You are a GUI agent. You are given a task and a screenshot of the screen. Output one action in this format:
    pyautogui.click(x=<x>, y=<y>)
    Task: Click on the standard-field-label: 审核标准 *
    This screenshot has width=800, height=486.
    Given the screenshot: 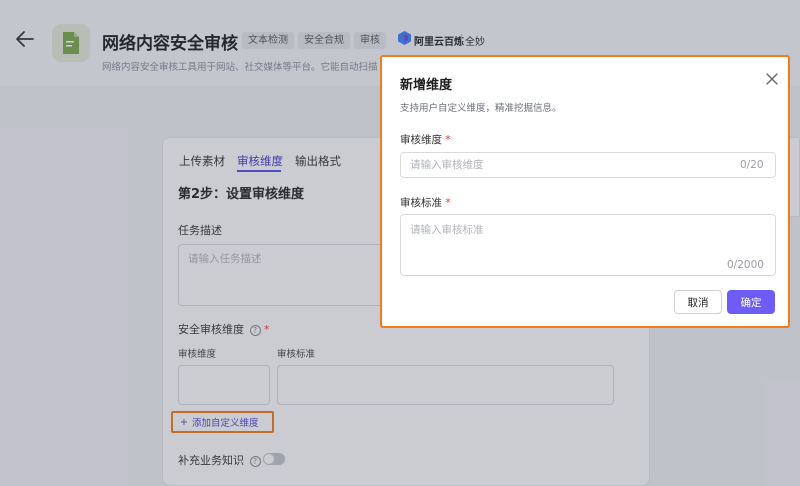 What is the action you would take?
    pyautogui.click(x=425, y=202)
    